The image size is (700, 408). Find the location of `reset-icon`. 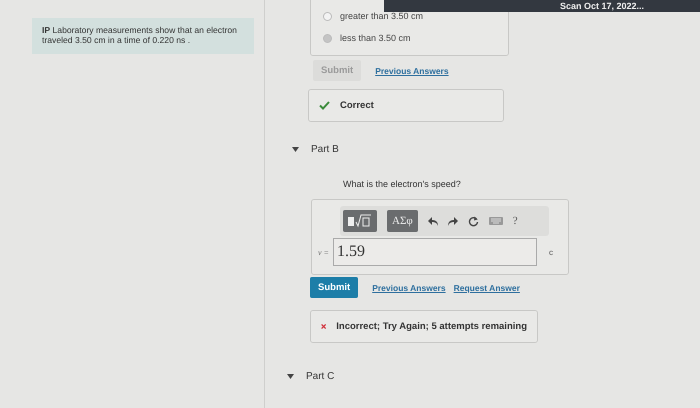

reset-icon is located at coordinates (473, 221).